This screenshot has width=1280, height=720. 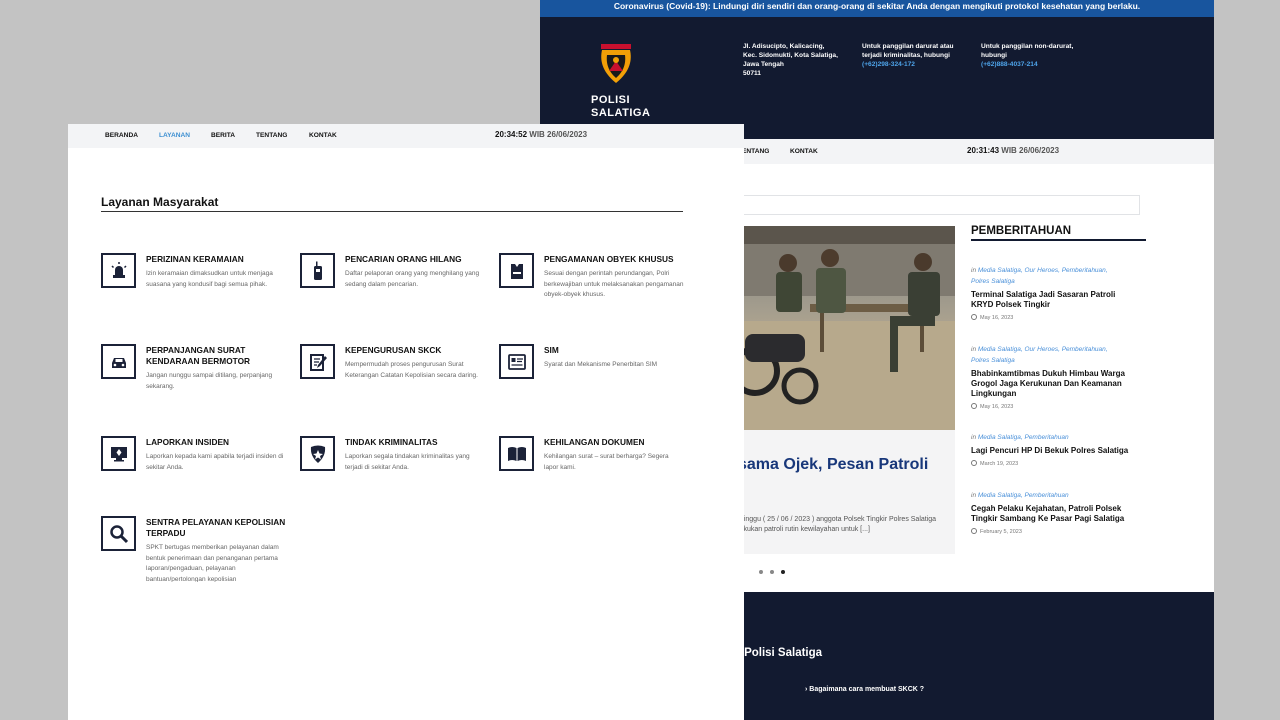 What do you see at coordinates (983, 150) in the screenshot?
I see `clock-time: 20:31:43` at bounding box center [983, 150].